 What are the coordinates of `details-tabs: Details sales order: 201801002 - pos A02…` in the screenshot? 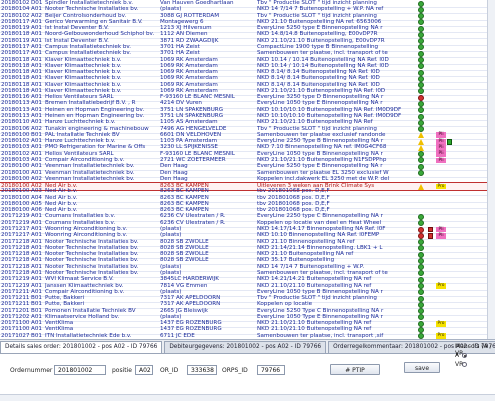 It's located at (247, 347).